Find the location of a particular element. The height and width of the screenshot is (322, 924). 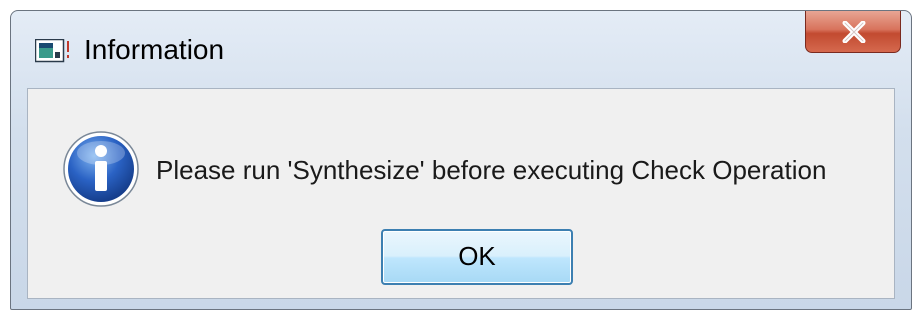

dialog-title: Information is located at coordinates (154, 49).